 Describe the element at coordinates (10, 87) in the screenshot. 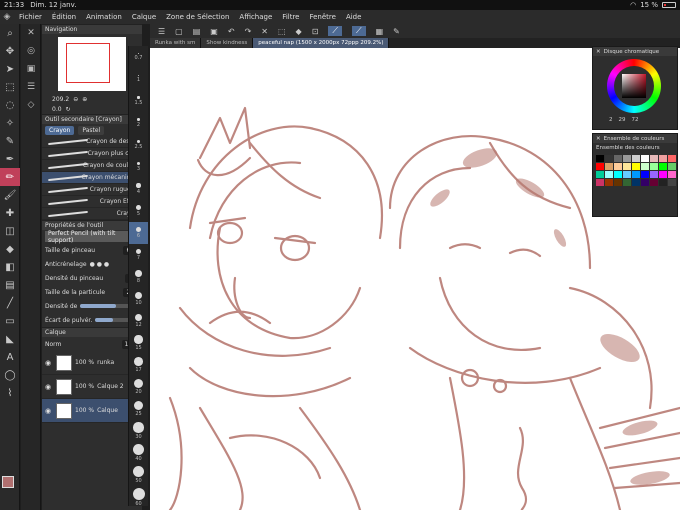

I see `selection-tool-icon: ⬚` at that location.